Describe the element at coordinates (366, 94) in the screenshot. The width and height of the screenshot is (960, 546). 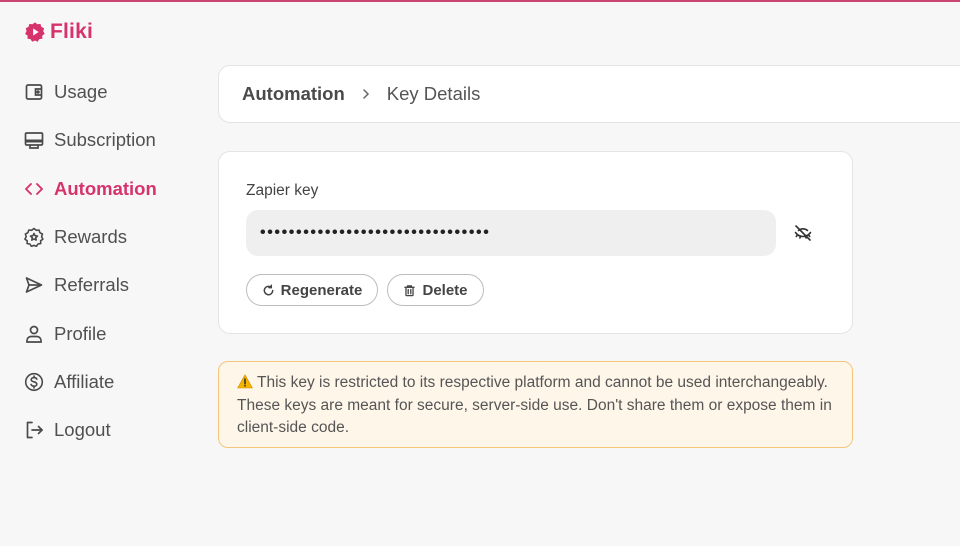
I see `chevron-right-icon` at that location.